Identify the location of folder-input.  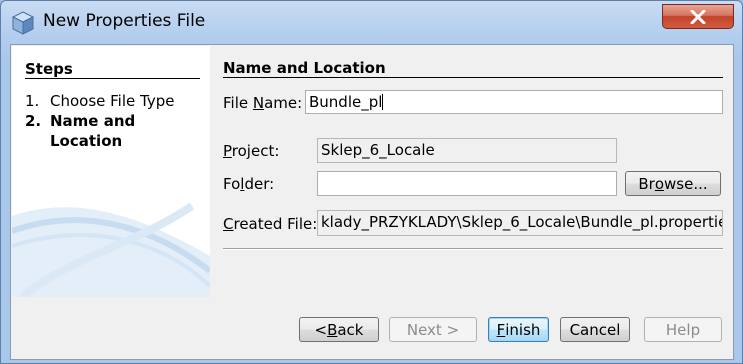
(467, 183).